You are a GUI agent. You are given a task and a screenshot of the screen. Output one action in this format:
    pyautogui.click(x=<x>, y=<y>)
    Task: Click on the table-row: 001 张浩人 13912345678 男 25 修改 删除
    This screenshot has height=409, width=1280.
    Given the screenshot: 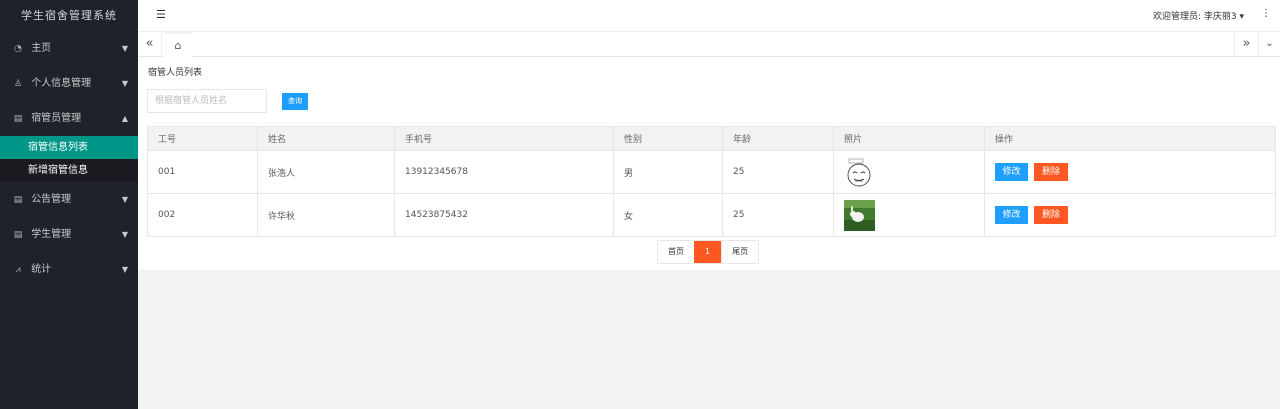 What is the action you would take?
    pyautogui.click(x=711, y=172)
    